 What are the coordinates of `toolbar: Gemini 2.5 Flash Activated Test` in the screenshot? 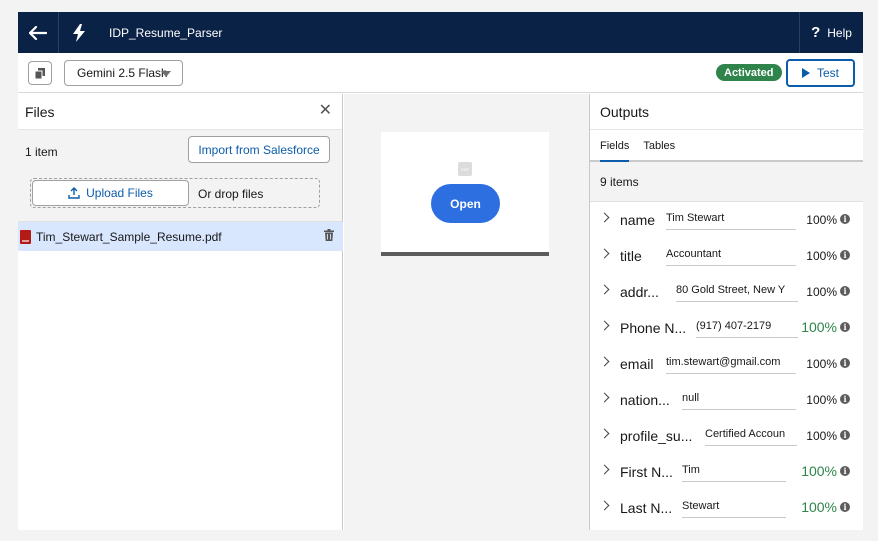 It's located at (440, 73).